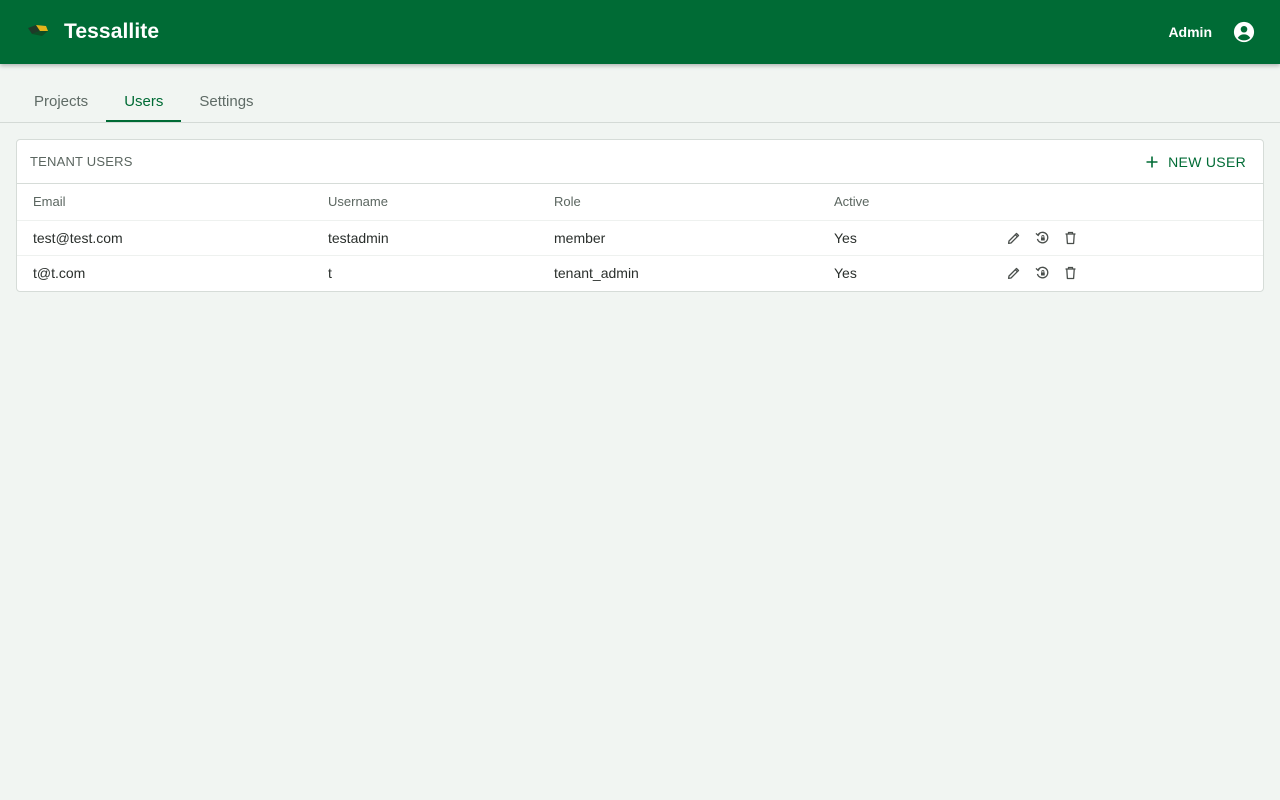  I want to click on card-header: TENANT USERS NEW USER, so click(640, 162).